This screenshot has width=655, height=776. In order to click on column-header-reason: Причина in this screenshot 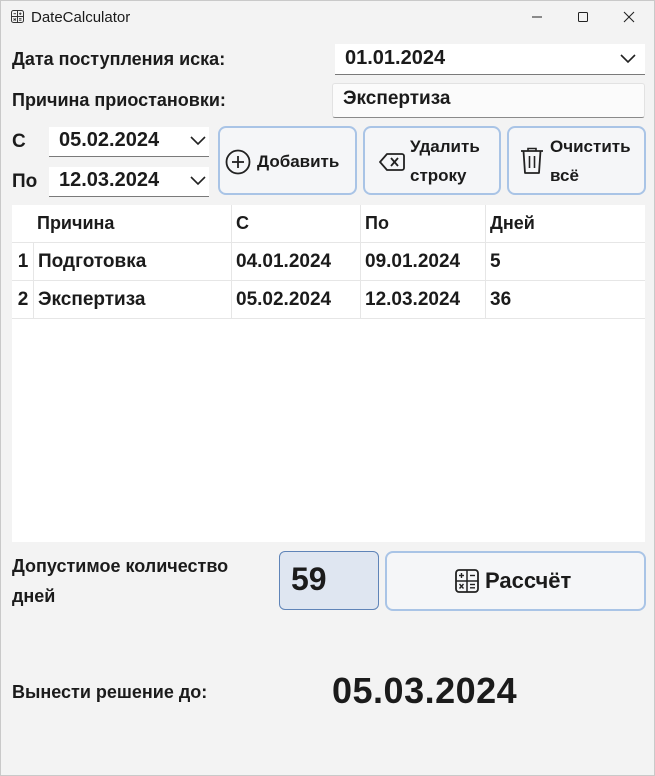, I will do `click(132, 223)`.